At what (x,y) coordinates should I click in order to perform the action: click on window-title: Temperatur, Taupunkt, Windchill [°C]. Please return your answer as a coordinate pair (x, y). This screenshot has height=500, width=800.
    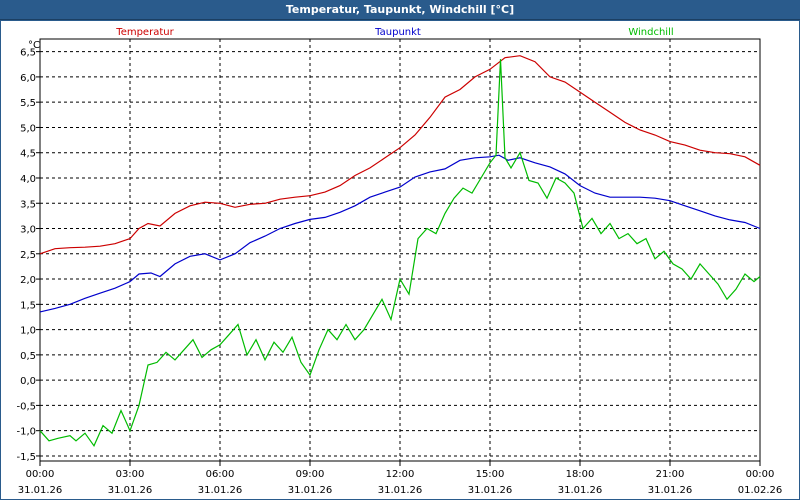
    Looking at the image, I should click on (400, 9).